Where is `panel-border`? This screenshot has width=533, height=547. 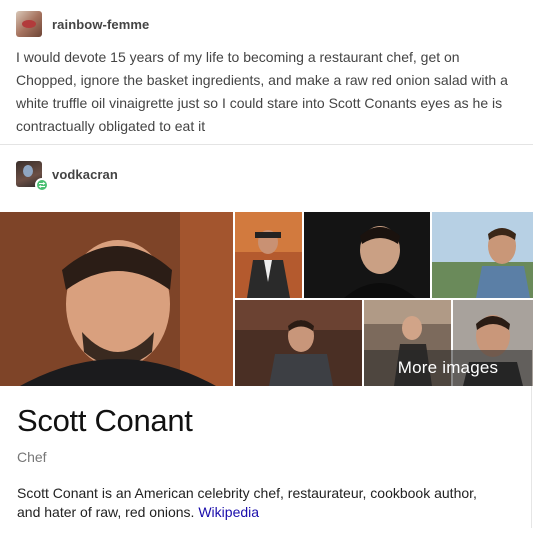
panel-border is located at coordinates (531, 457).